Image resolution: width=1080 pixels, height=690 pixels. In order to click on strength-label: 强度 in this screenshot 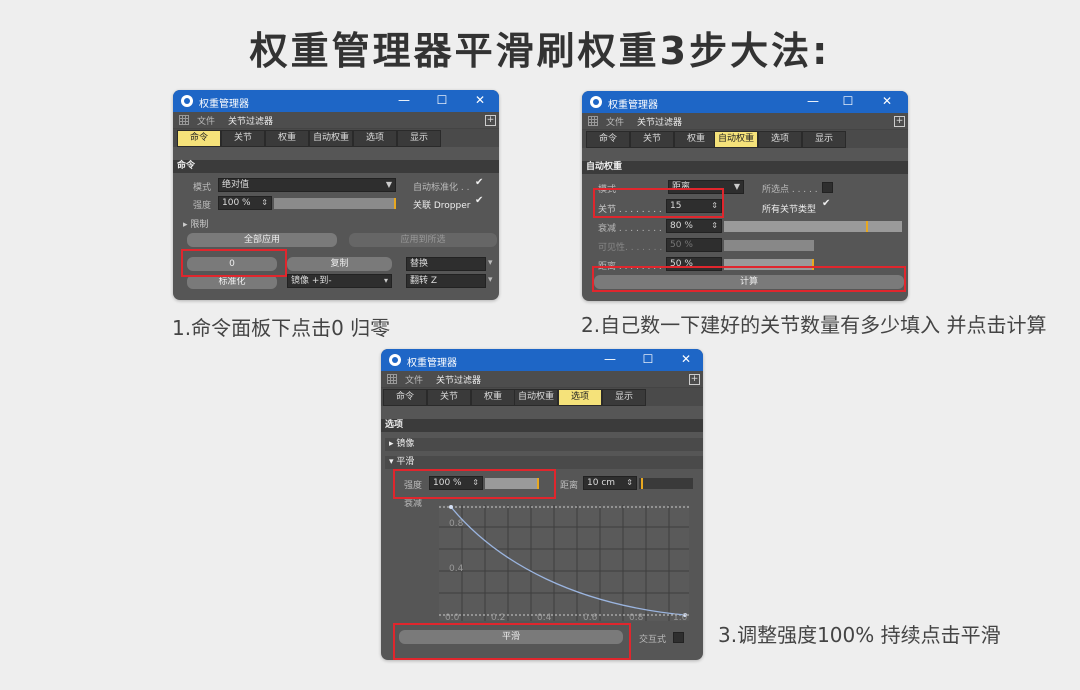, I will do `click(202, 206)`.